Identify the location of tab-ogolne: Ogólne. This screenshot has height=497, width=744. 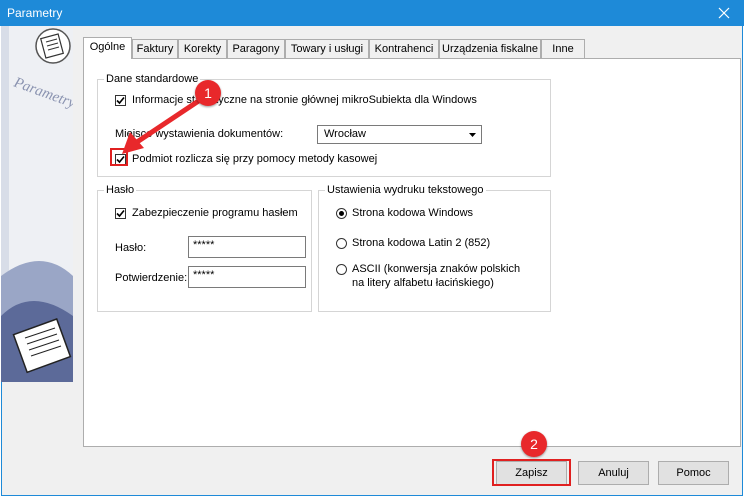
(107, 48).